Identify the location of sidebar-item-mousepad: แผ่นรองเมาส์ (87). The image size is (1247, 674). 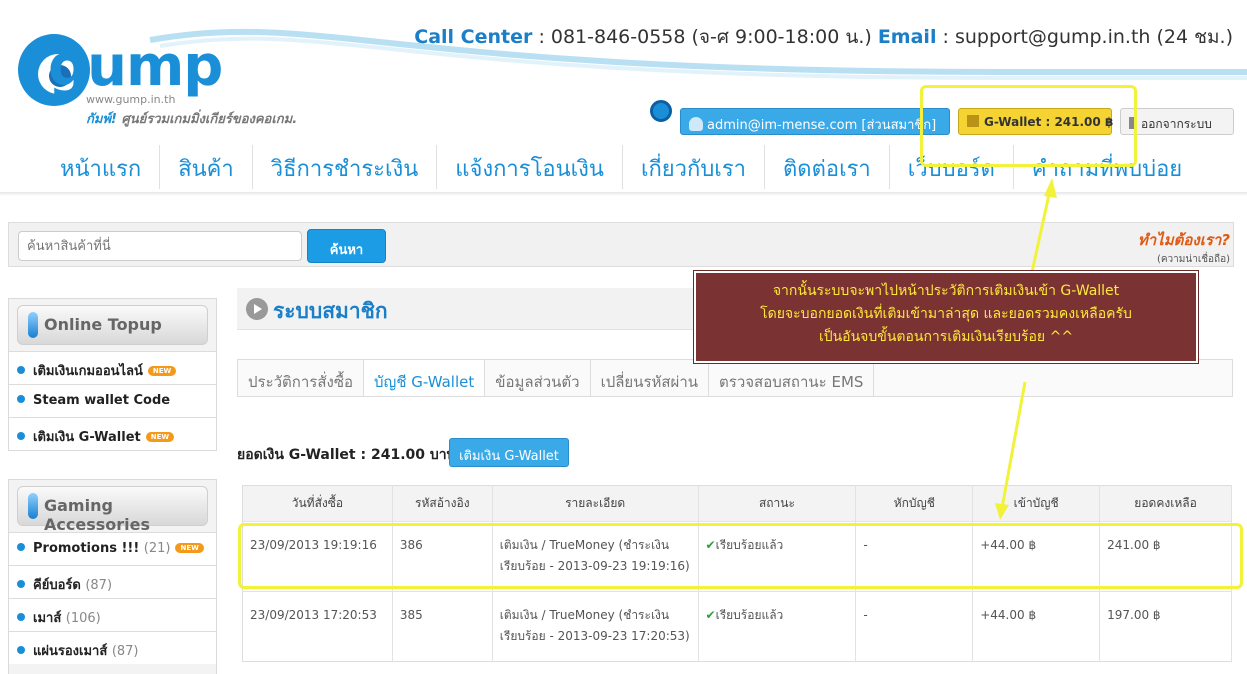
(112, 647).